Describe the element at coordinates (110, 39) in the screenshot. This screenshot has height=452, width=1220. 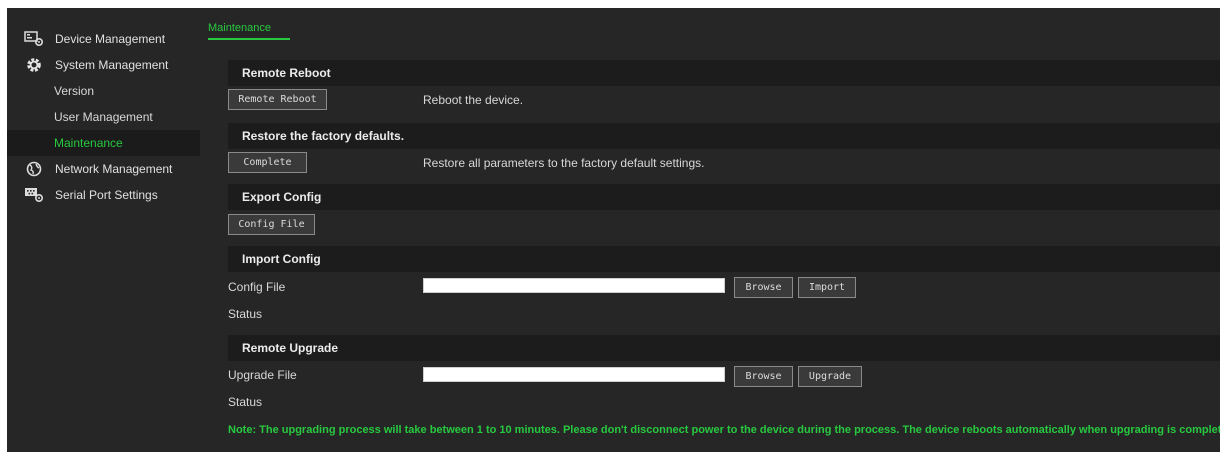
I see `sidebar-item-label: Device Management` at that location.